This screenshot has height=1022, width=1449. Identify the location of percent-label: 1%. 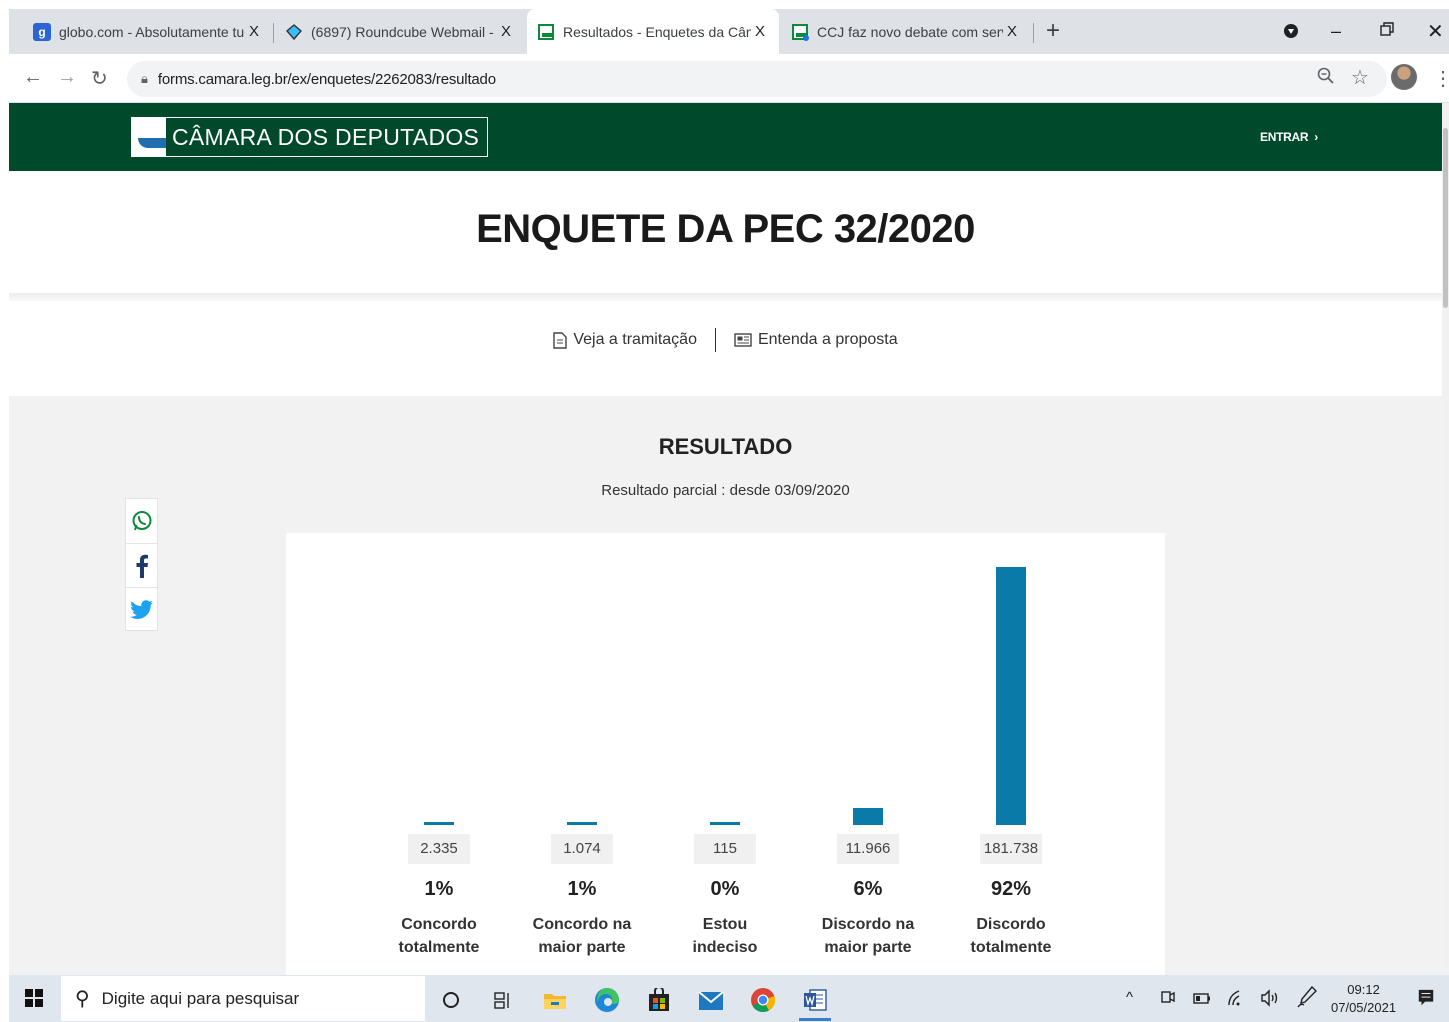
(439, 889).